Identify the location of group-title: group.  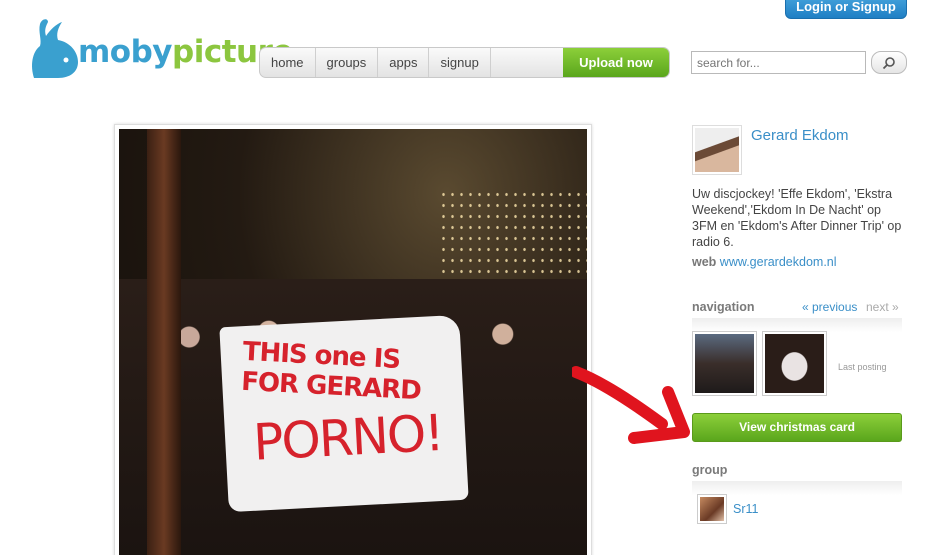
(710, 470).